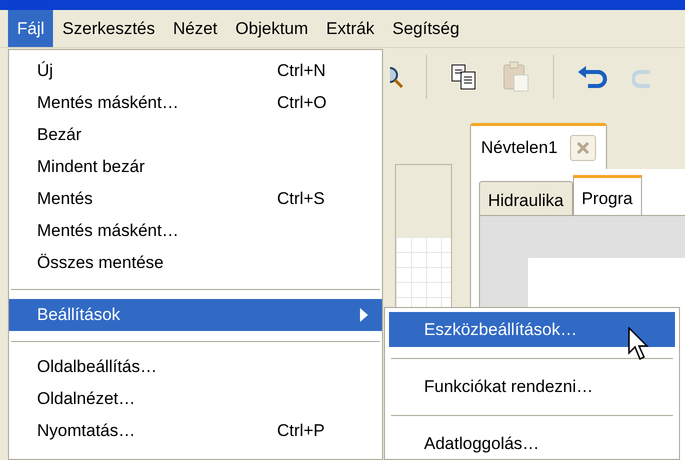 This screenshot has width=685, height=460. Describe the element at coordinates (195, 103) in the screenshot. I see `menu-item: Mentés másként… Ctrl+O` at that location.